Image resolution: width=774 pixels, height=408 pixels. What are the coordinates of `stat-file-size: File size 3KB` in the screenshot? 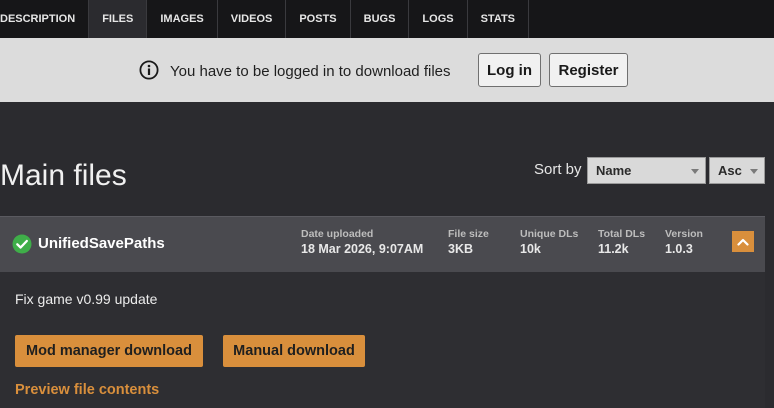 It's located at (468, 242).